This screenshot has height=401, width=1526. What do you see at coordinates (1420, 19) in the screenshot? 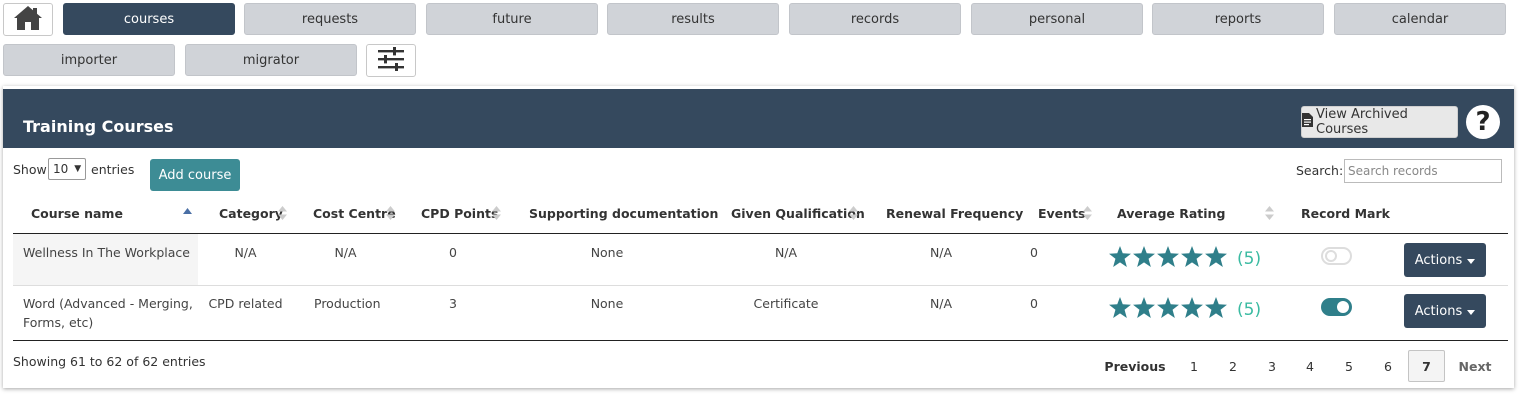
I see `tab-calendar: calendar` at bounding box center [1420, 19].